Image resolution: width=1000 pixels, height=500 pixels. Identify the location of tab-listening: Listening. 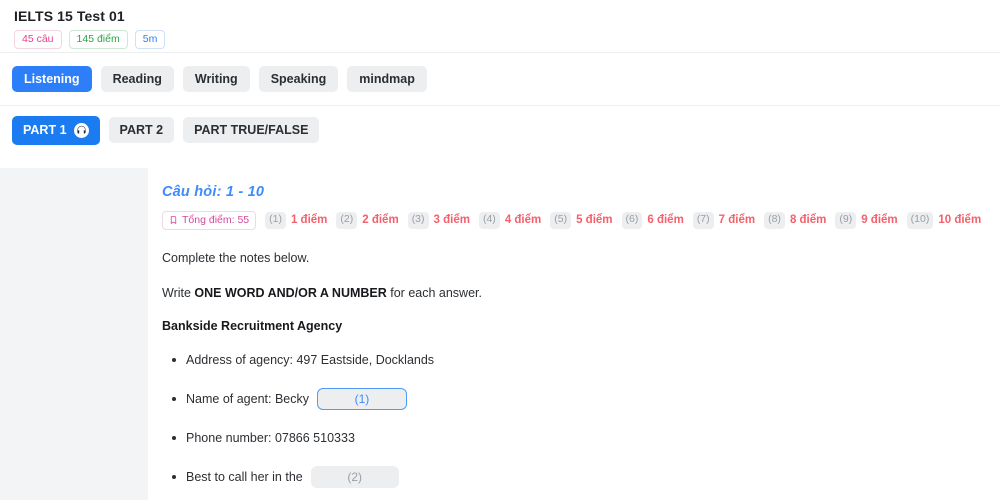
(52, 79).